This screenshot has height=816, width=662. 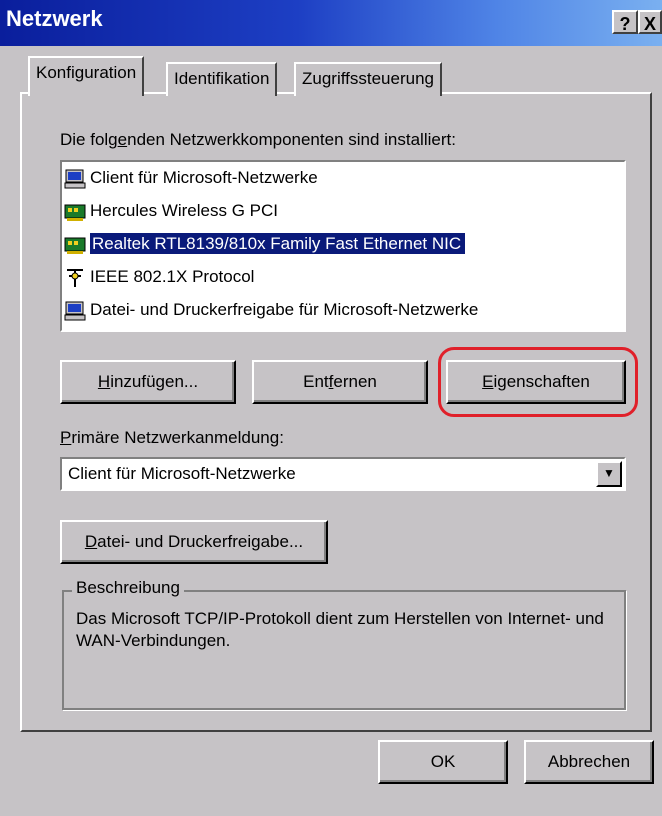 I want to click on close-button: X, so click(x=650, y=22).